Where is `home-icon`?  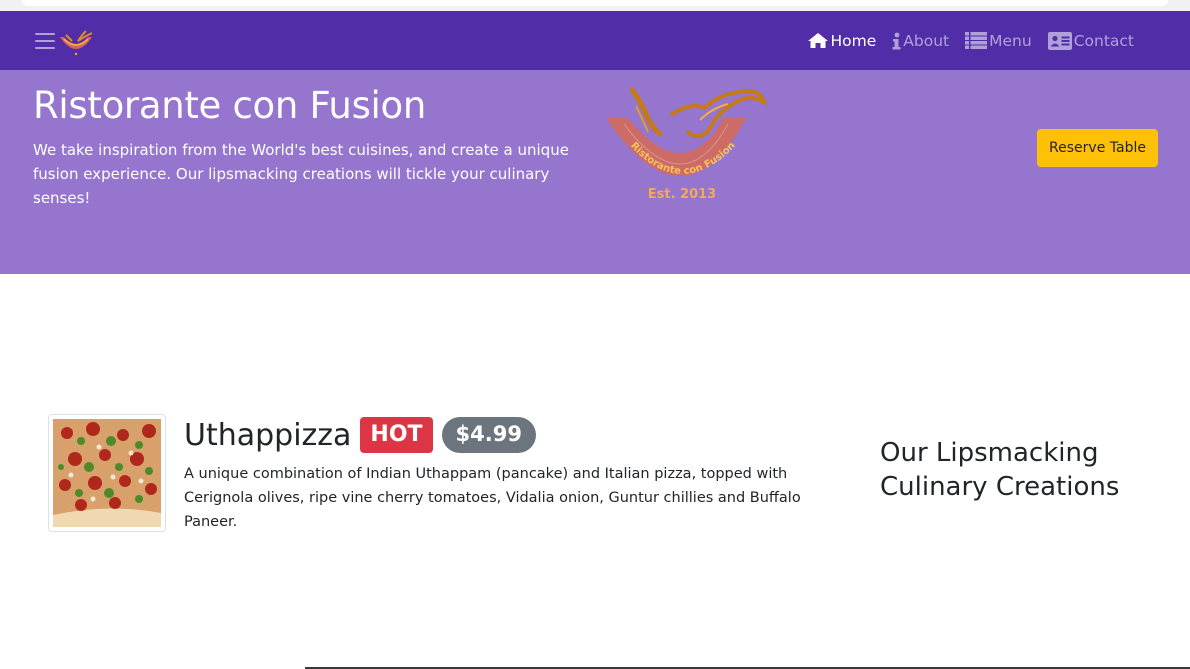 home-icon is located at coordinates (817, 40).